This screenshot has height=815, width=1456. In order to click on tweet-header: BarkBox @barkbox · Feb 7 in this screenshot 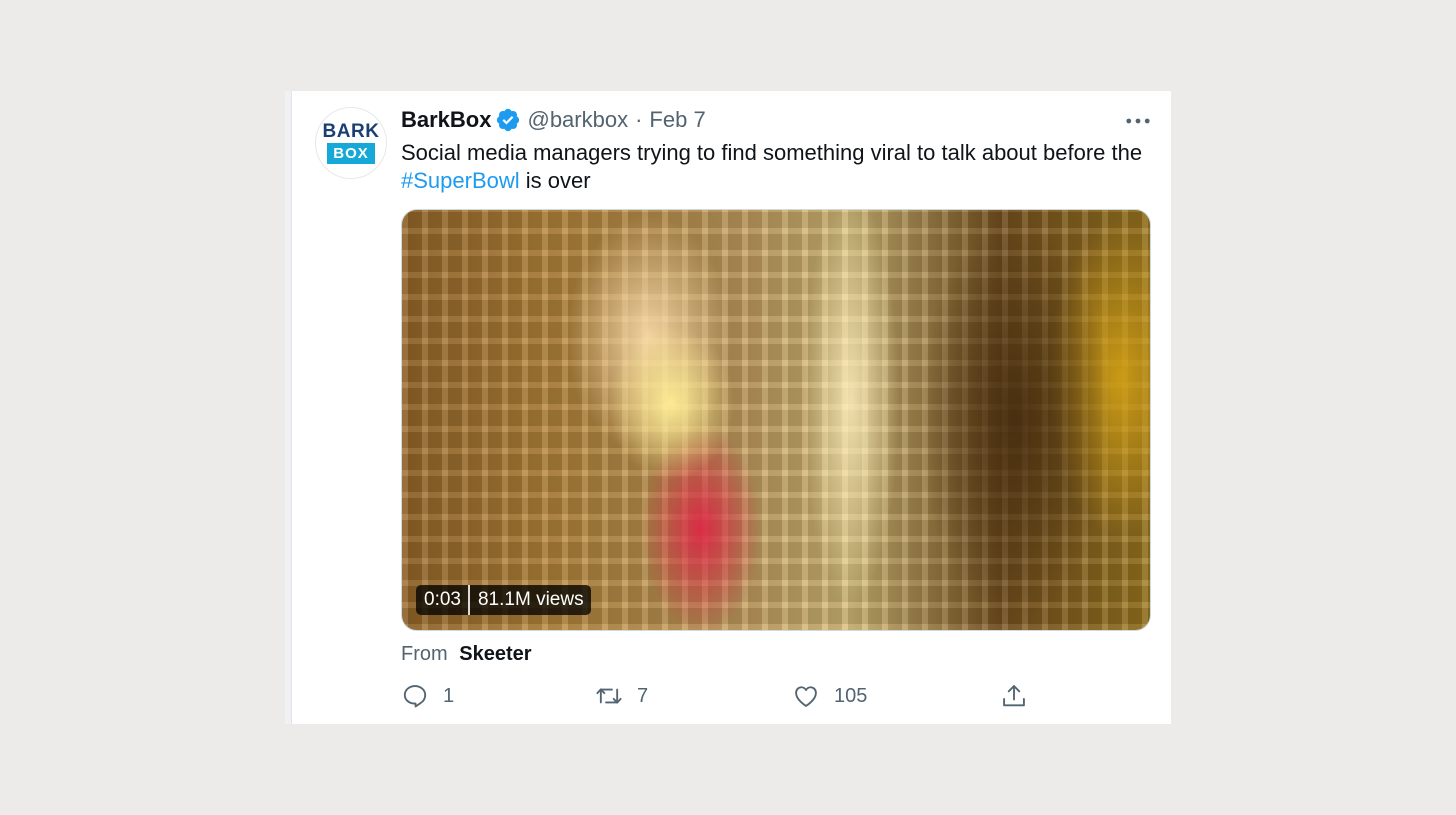, I will do `click(553, 120)`.